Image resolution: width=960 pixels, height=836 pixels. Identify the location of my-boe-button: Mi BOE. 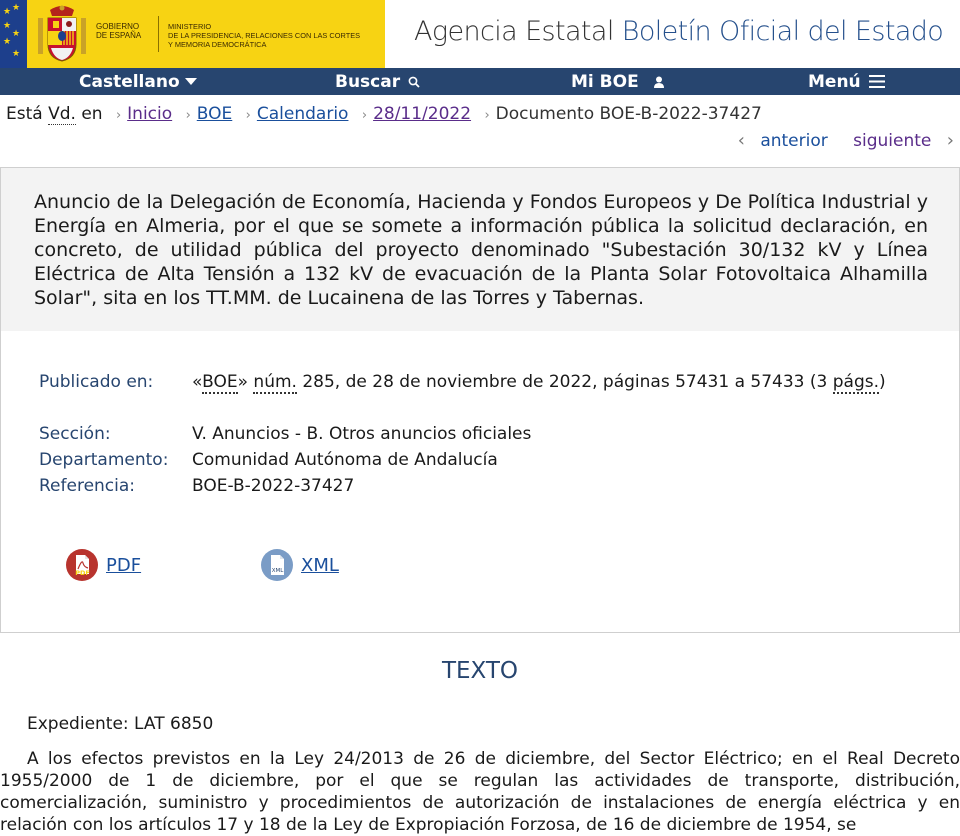
(618, 81).